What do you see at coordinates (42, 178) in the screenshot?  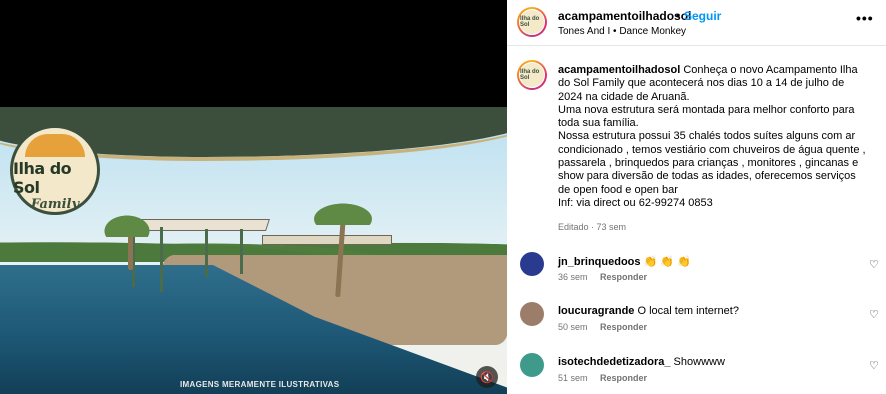 I see `logo-name: Ilha do Sol` at bounding box center [42, 178].